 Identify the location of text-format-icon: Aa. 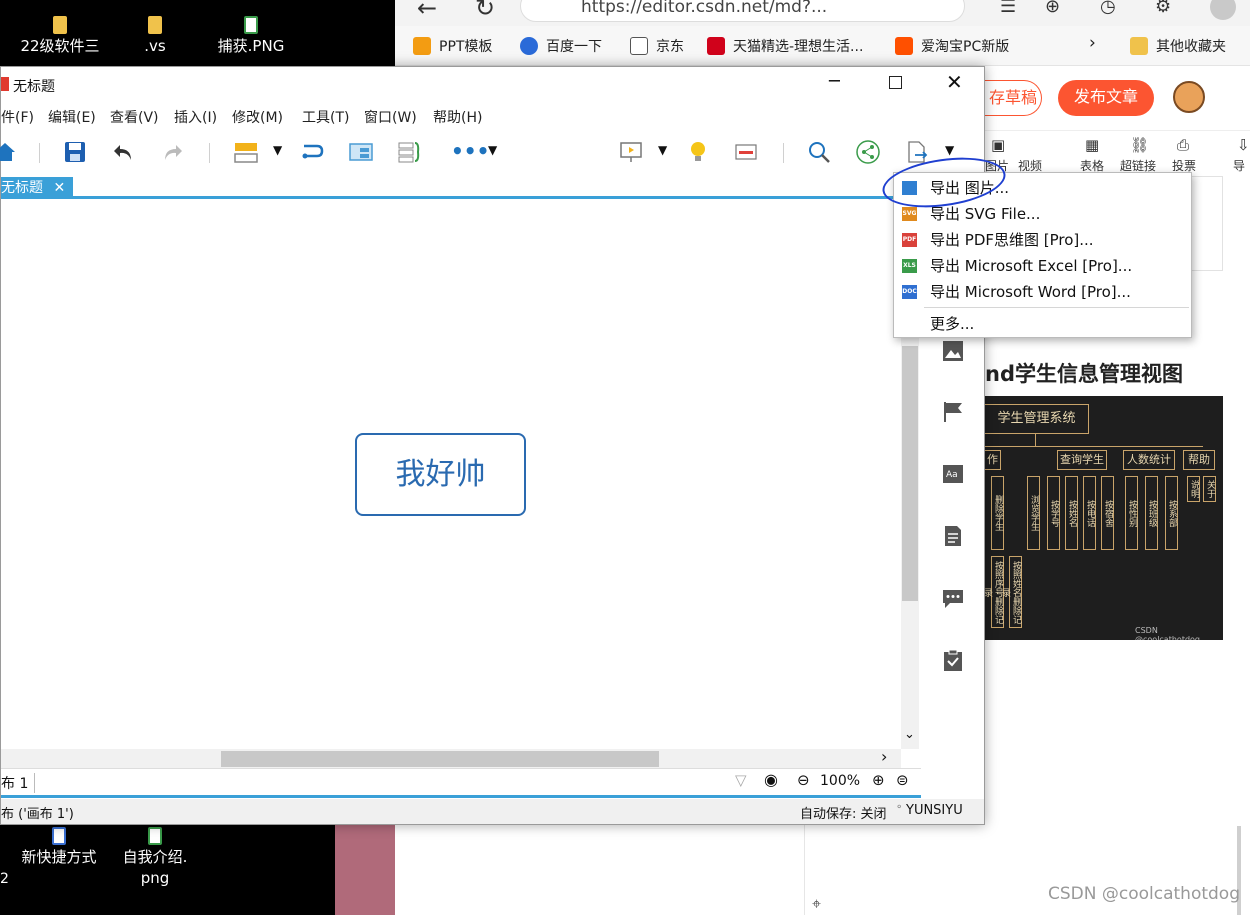
(953, 474).